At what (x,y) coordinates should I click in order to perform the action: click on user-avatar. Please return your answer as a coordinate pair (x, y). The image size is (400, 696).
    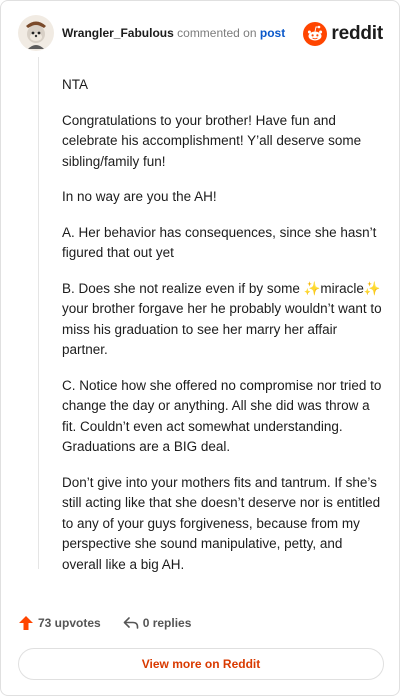
    Looking at the image, I should click on (36, 33).